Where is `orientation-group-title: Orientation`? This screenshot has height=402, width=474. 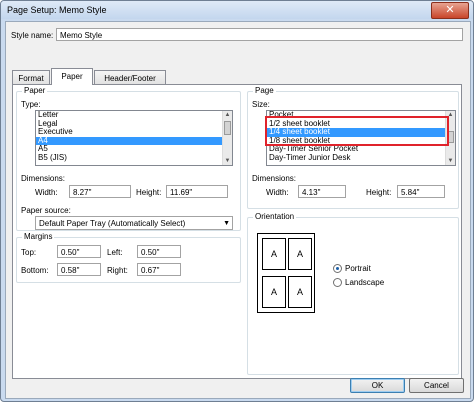 orientation-group-title: Orientation is located at coordinates (275, 216).